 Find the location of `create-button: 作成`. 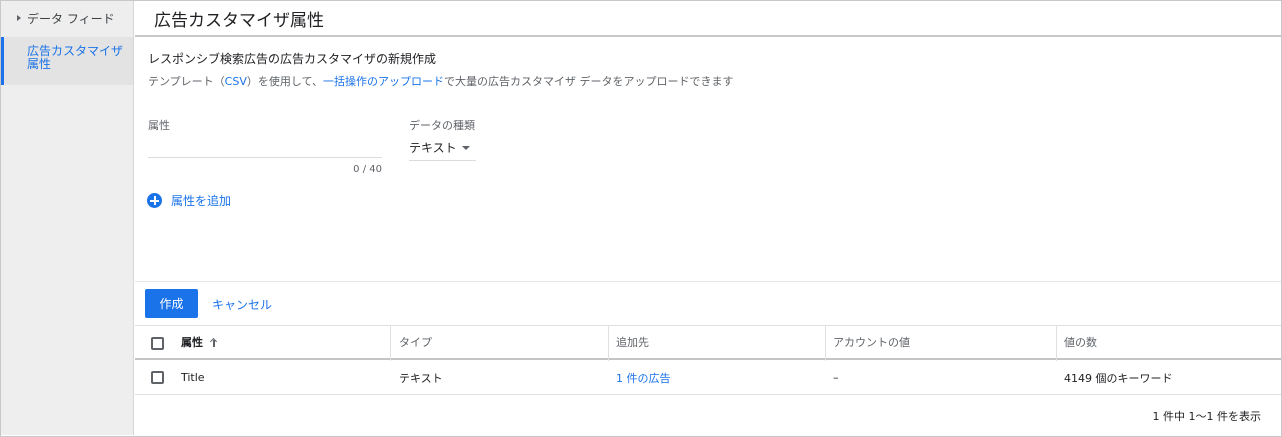

create-button: 作成 is located at coordinates (171, 303).